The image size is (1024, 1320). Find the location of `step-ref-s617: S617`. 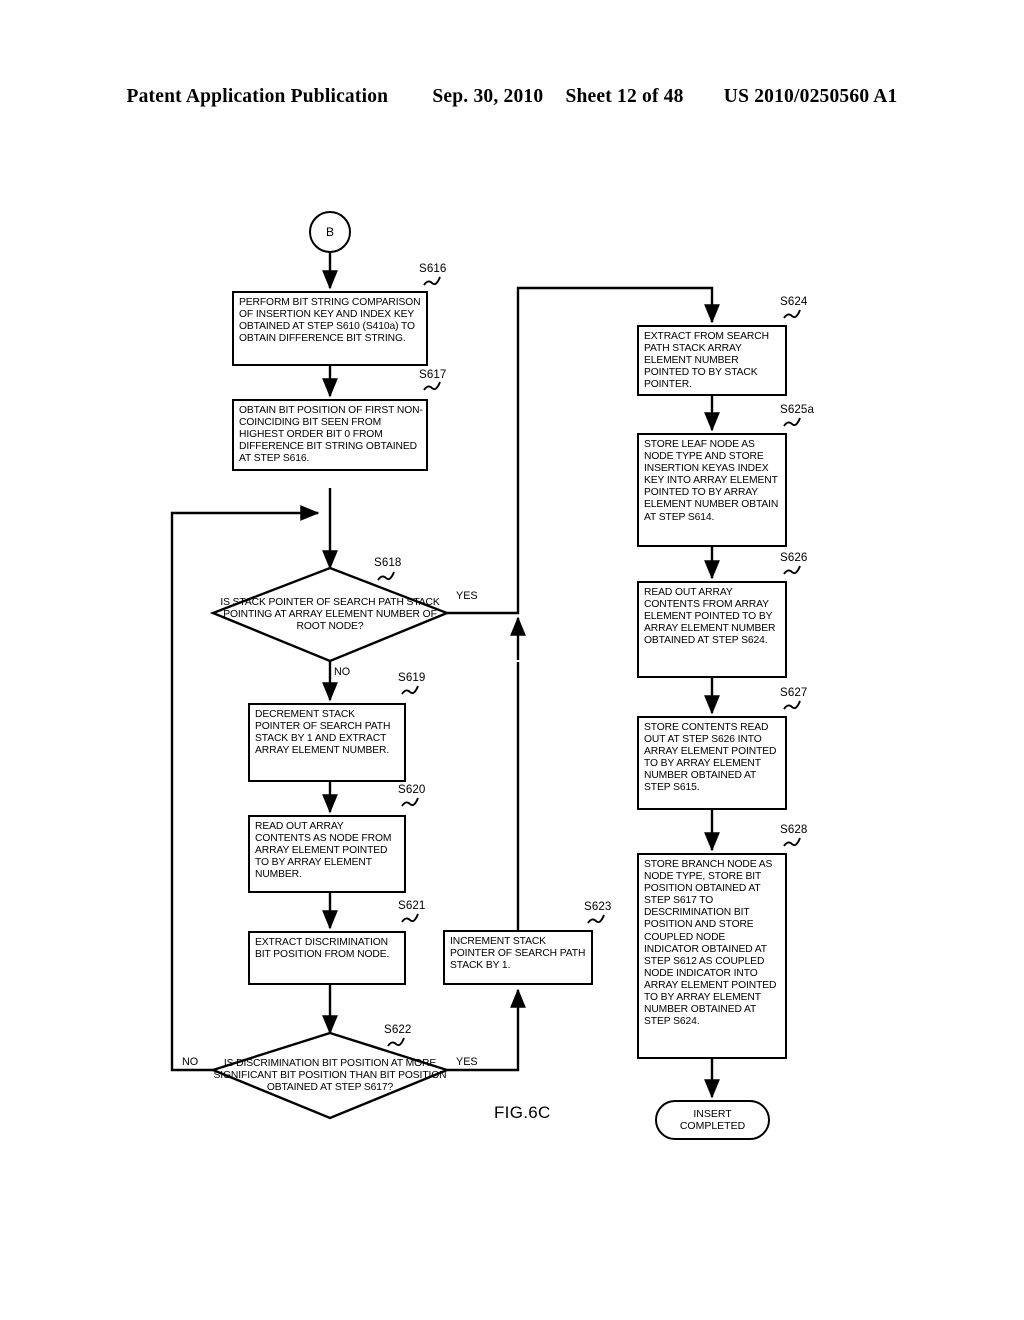

step-ref-s617: S617 is located at coordinates (433, 374).